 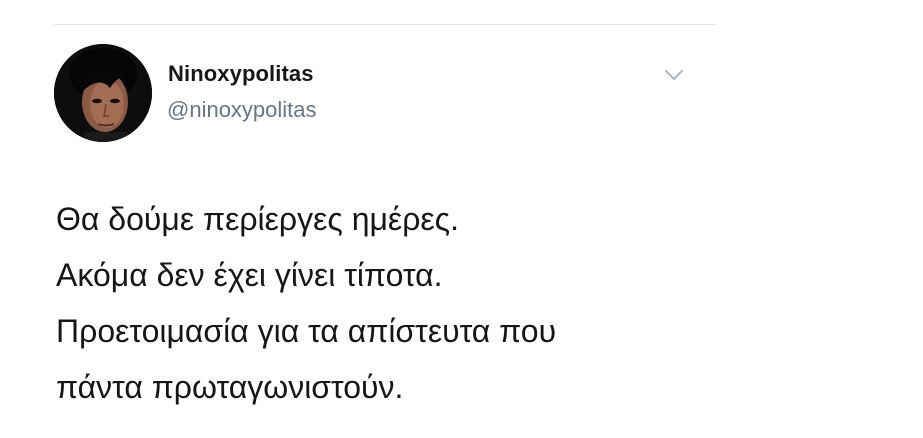 What do you see at coordinates (674, 75) in the screenshot?
I see `chevron-down-icon` at bounding box center [674, 75].